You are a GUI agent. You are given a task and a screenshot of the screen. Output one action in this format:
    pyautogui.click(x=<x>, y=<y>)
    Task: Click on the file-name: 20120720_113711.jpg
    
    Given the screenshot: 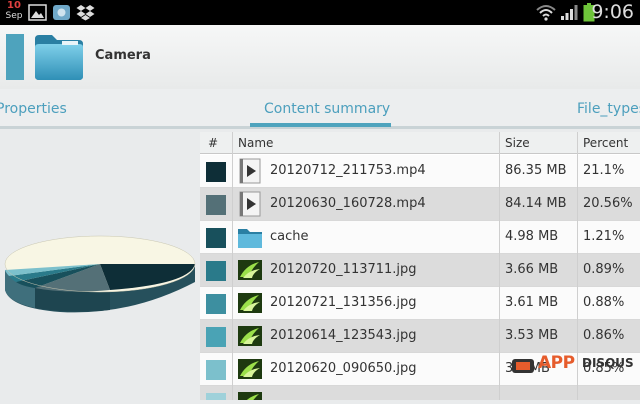 What is the action you would take?
    pyautogui.click(x=343, y=269)
    